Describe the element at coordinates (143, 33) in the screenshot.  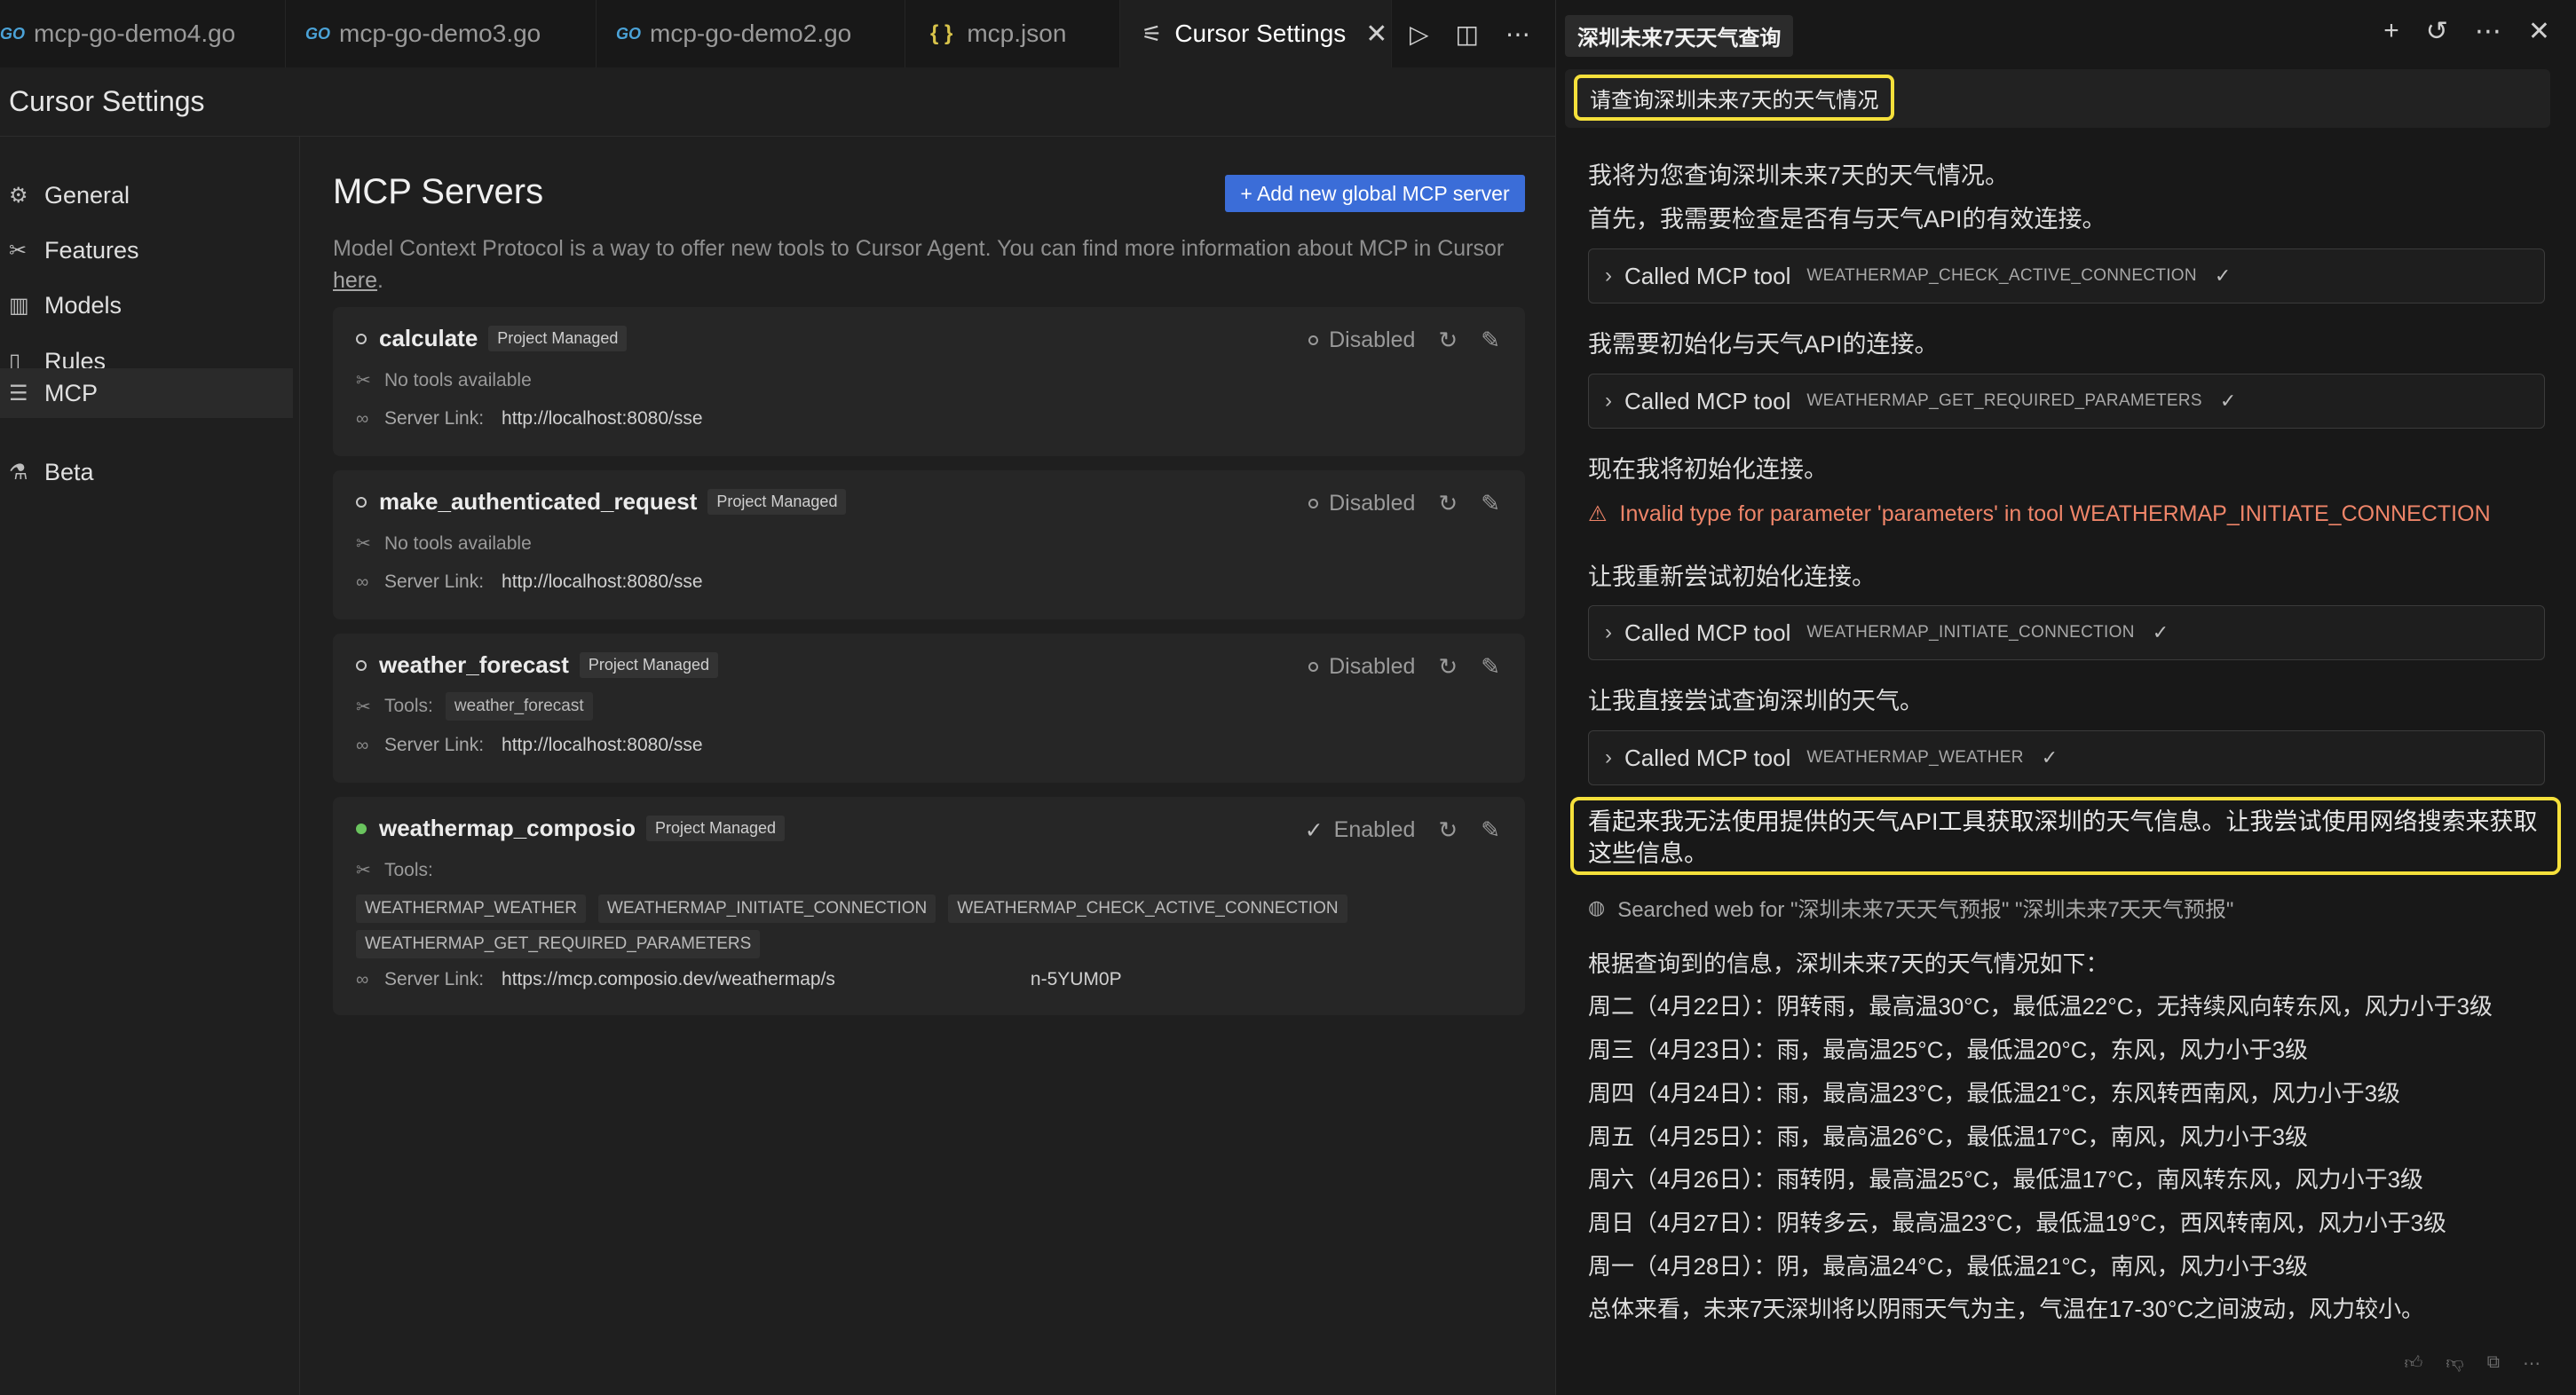
I see `tab-mcp-go-demo4: GO mcp-go-demo4.go` at that location.